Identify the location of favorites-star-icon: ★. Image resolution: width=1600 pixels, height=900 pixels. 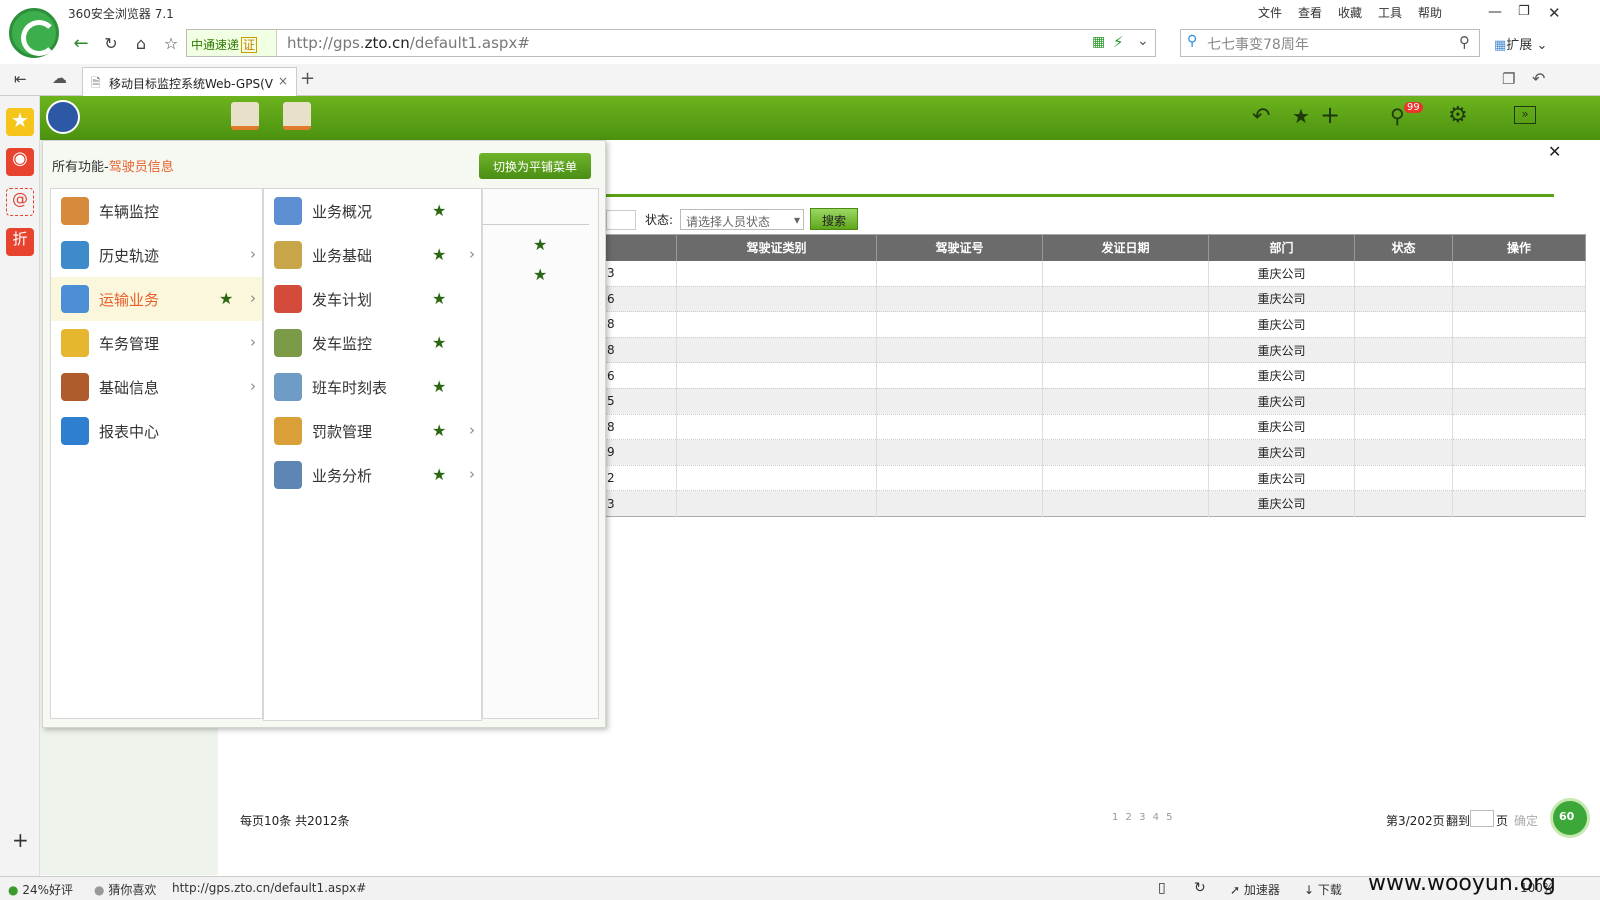
(20, 122).